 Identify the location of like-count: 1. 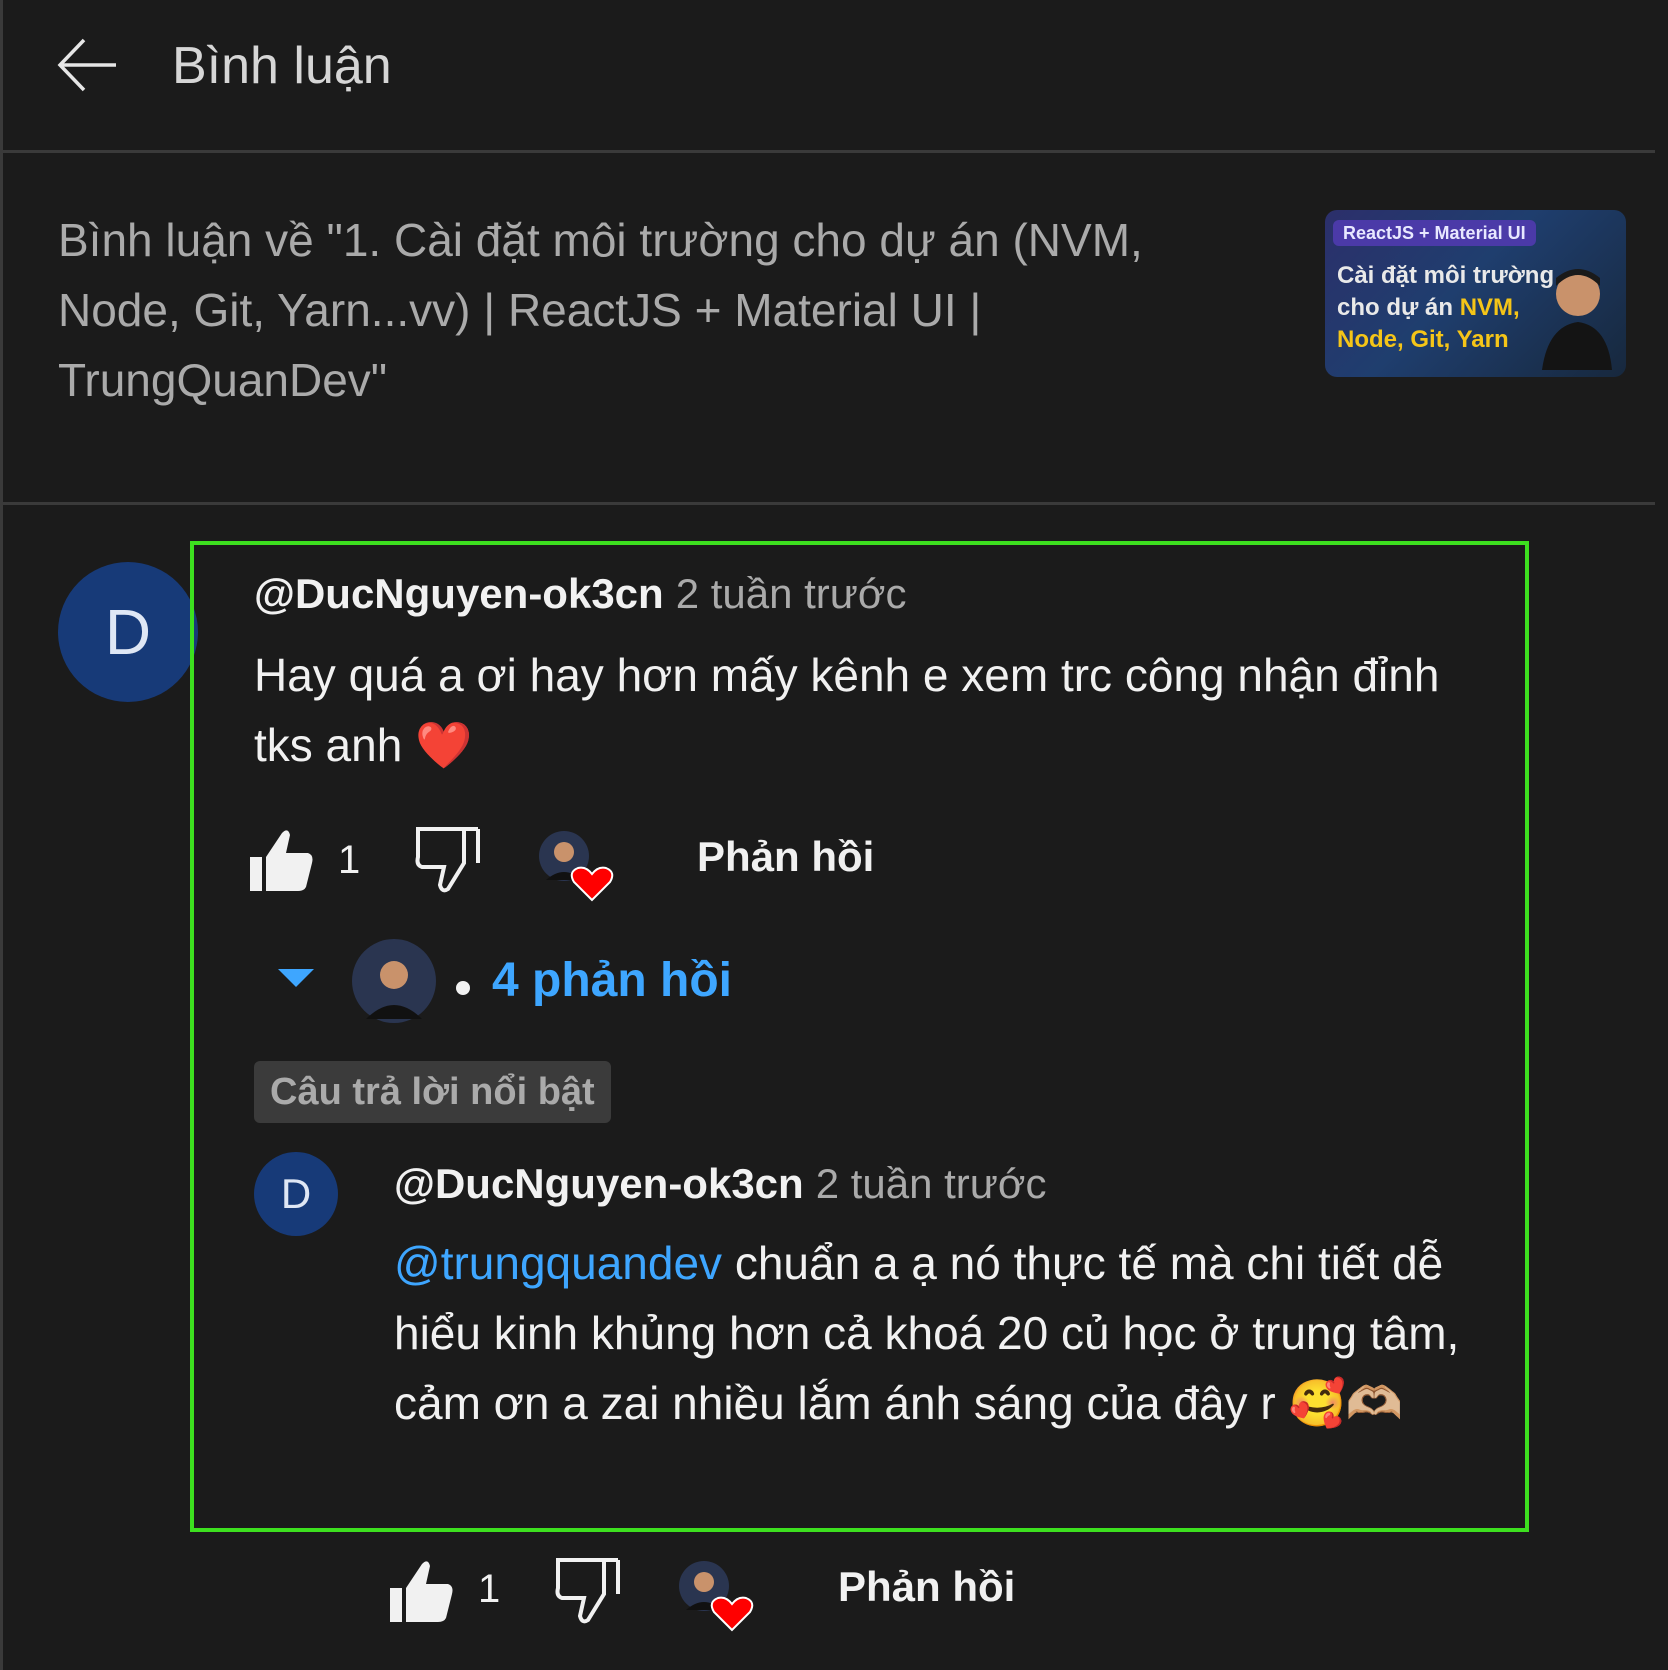
(349, 860).